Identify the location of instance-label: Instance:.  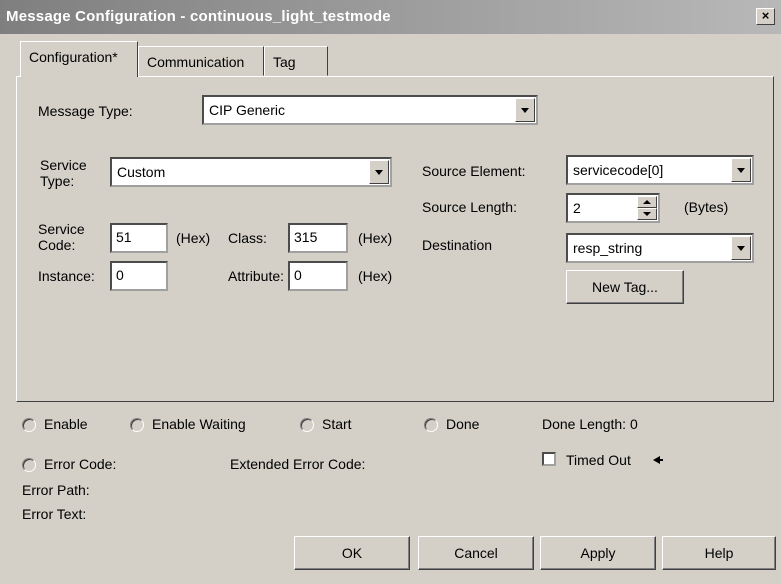
(66, 276).